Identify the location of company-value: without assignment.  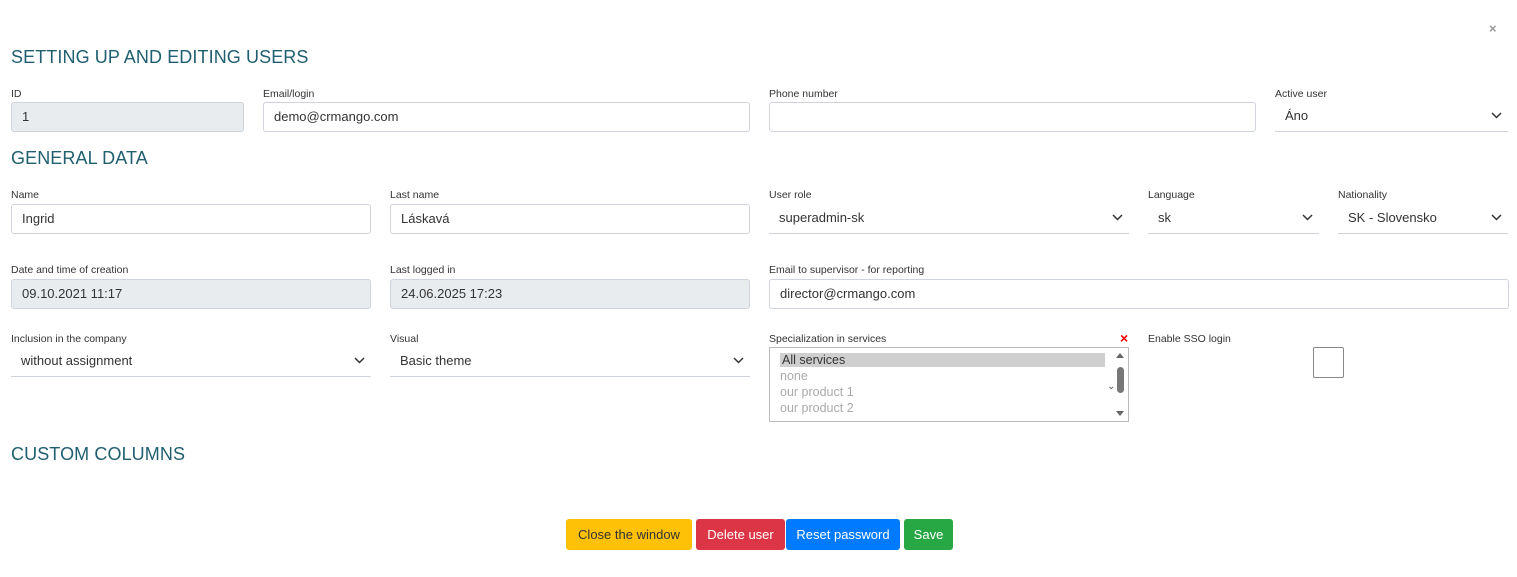
(77, 360).